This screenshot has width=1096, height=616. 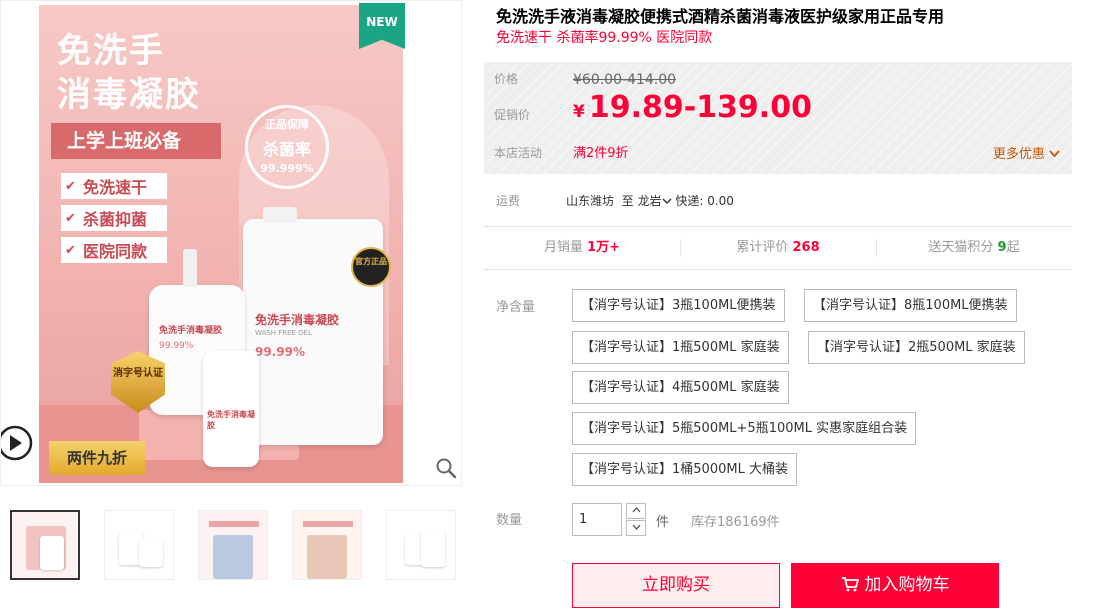 I want to click on more-deals-text: 更多优惠, so click(x=1018, y=154).